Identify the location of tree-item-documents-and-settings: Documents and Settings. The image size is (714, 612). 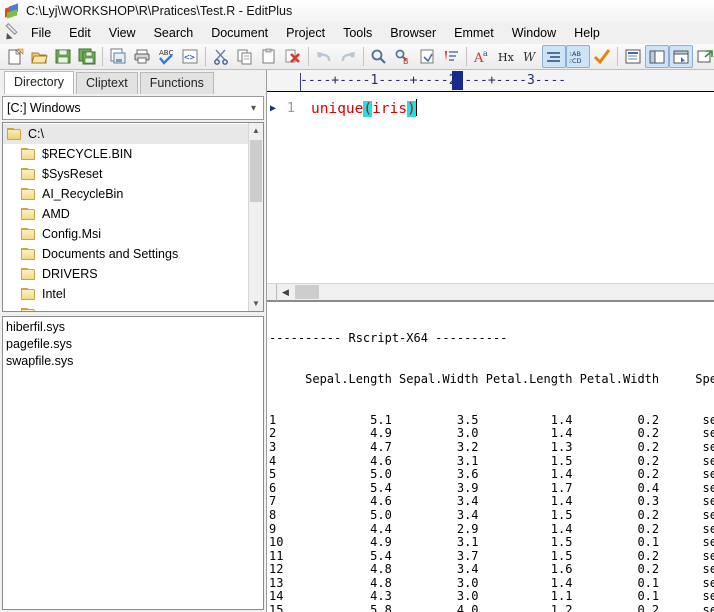
(125, 254).